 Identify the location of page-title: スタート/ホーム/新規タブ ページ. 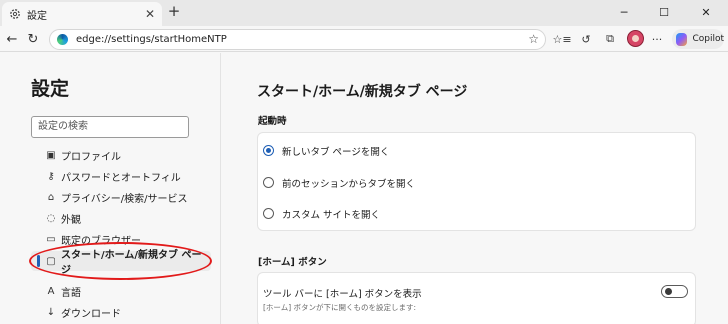
(362, 92).